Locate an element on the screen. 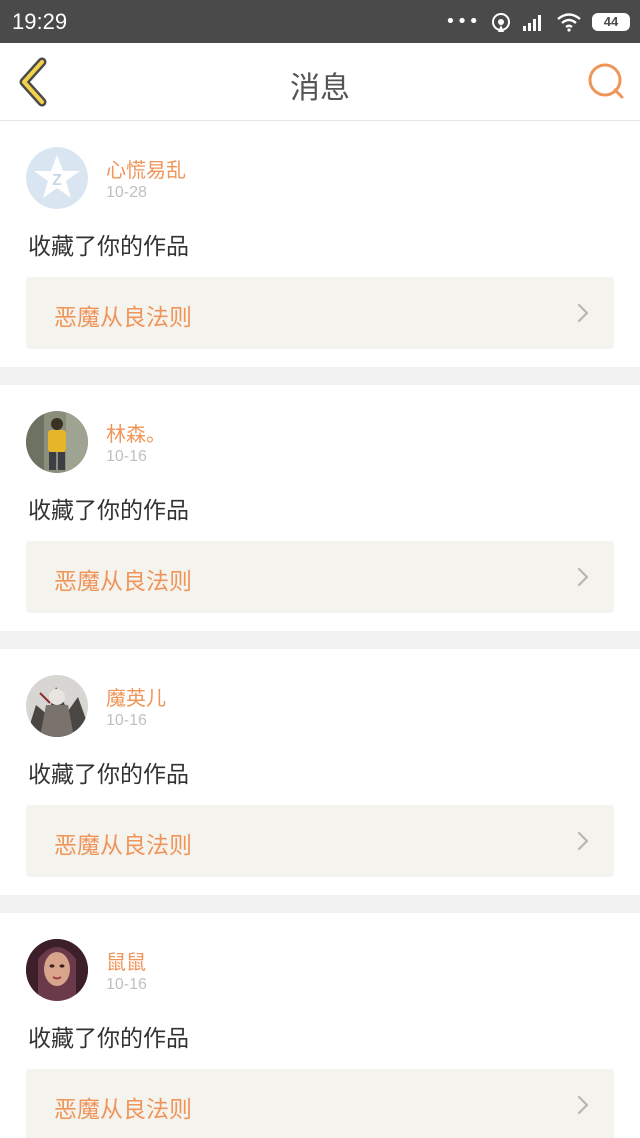 The image size is (640, 1138). signal-icon is located at coordinates (532, 22).